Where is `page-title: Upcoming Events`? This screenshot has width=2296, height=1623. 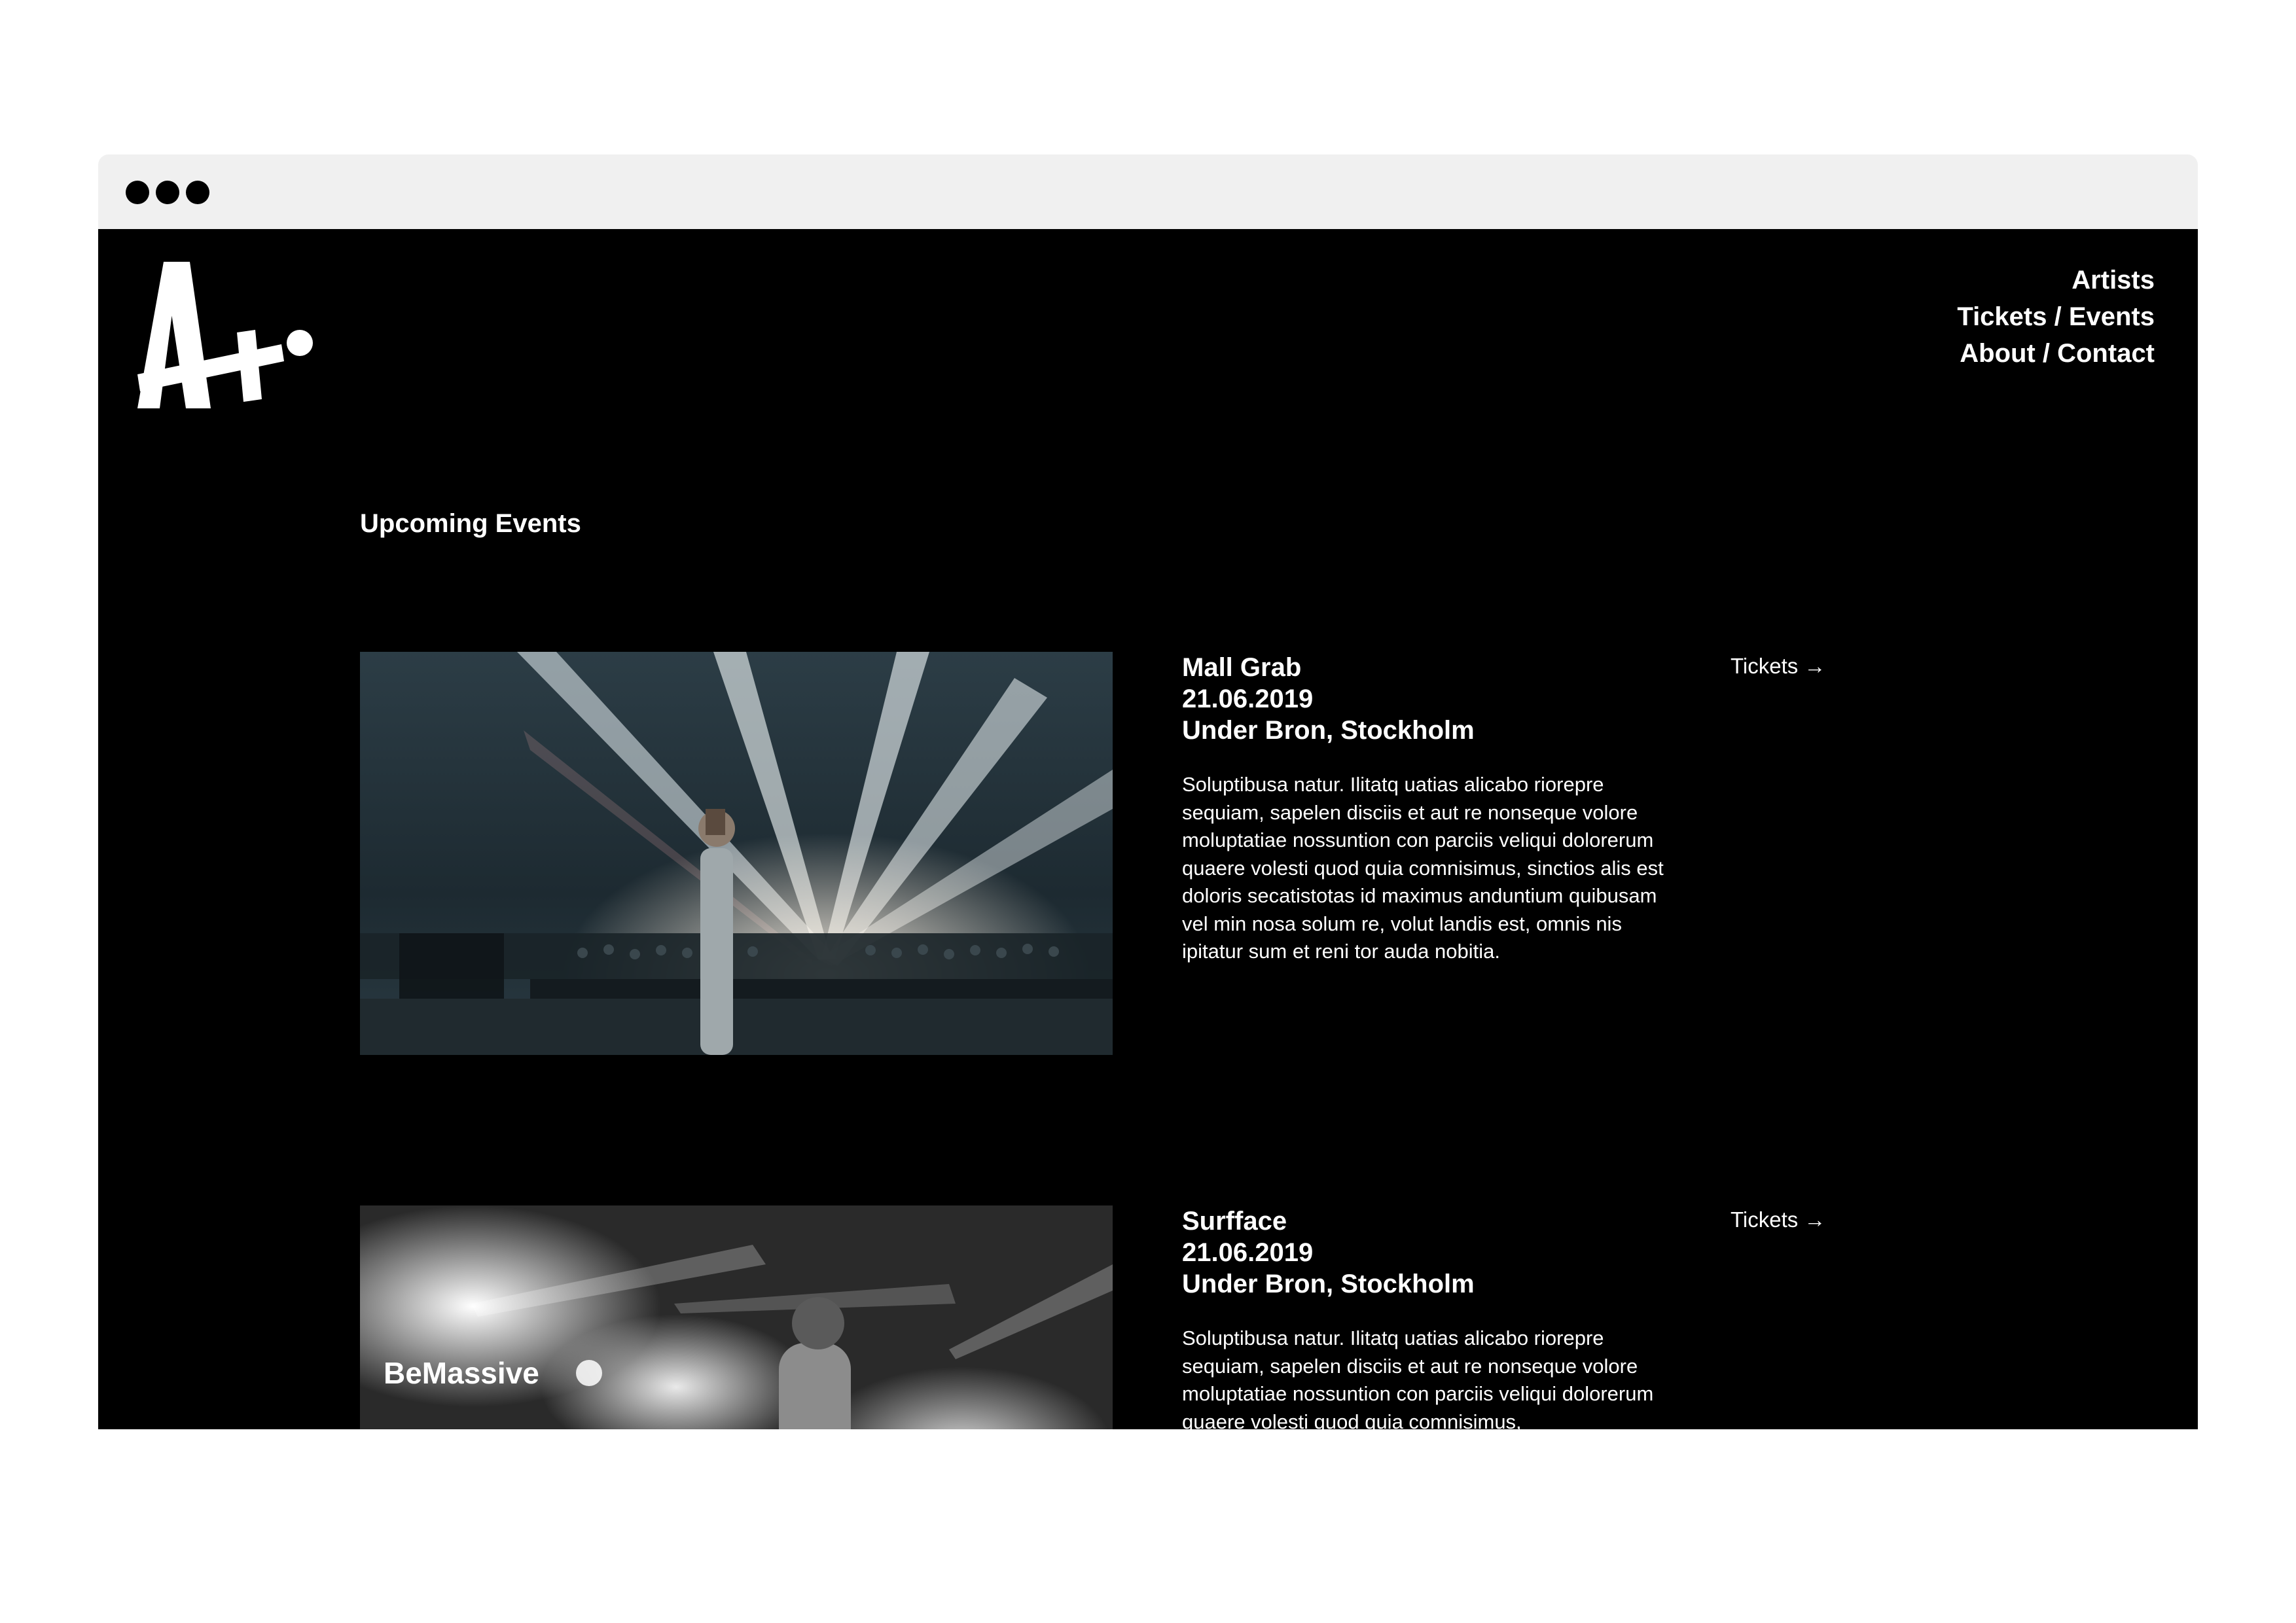
page-title: Upcoming Events is located at coordinates (470, 523).